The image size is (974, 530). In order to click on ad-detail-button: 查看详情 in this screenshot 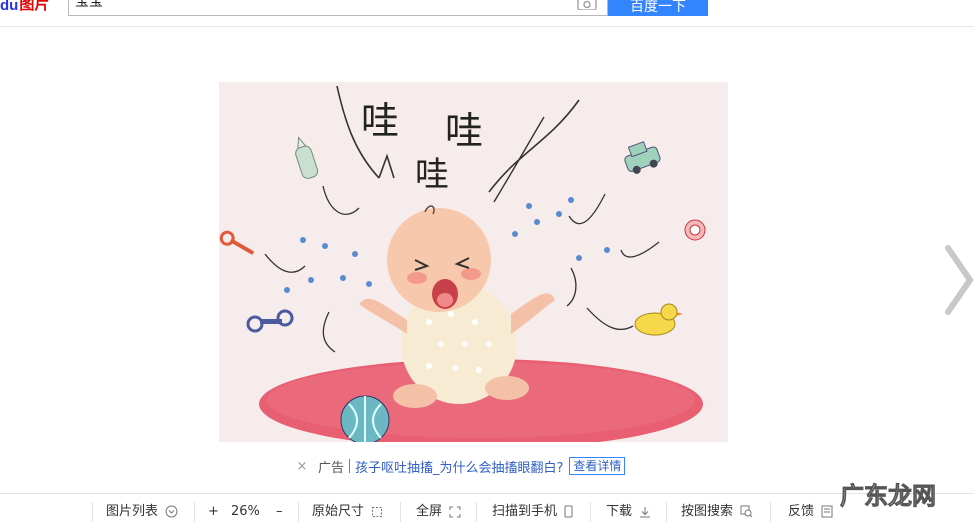, I will do `click(597, 466)`.